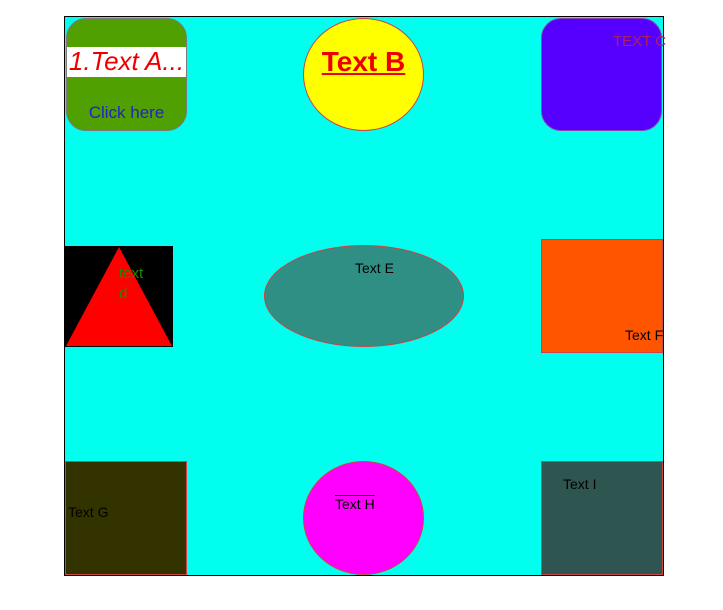  What do you see at coordinates (131, 283) in the screenshot?
I see `shape-d-label: text d` at bounding box center [131, 283].